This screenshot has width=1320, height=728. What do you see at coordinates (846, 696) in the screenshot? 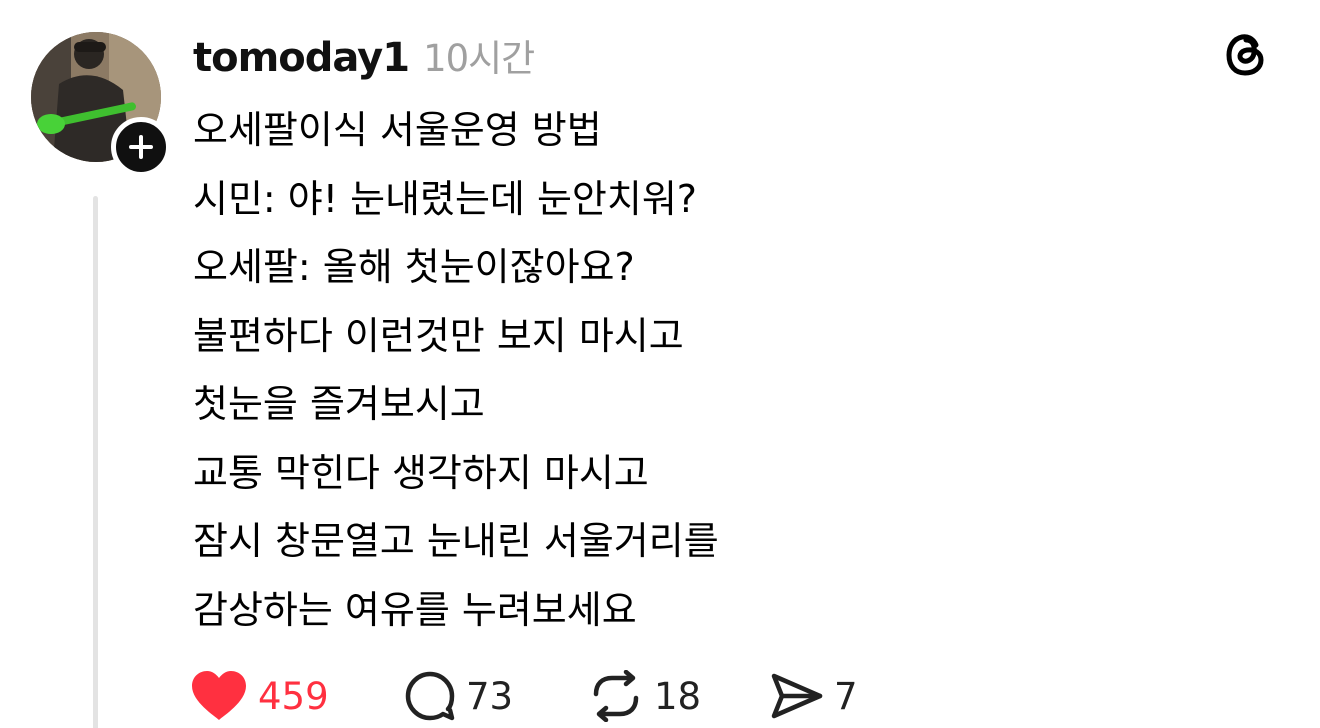
I see `share-count: 7` at bounding box center [846, 696].